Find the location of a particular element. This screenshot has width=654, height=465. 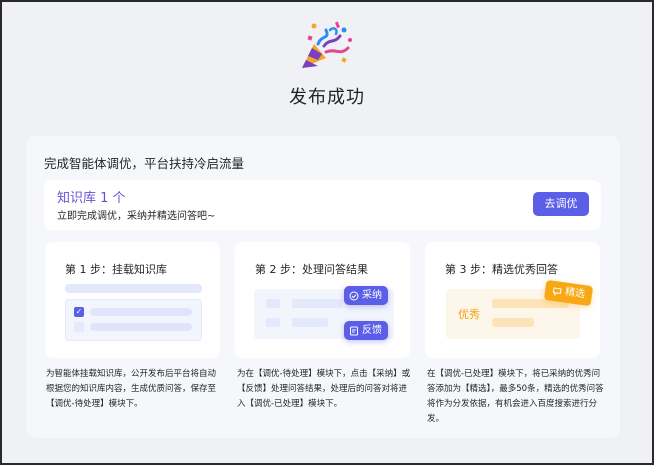

party-popper-icon is located at coordinates (327, 44).